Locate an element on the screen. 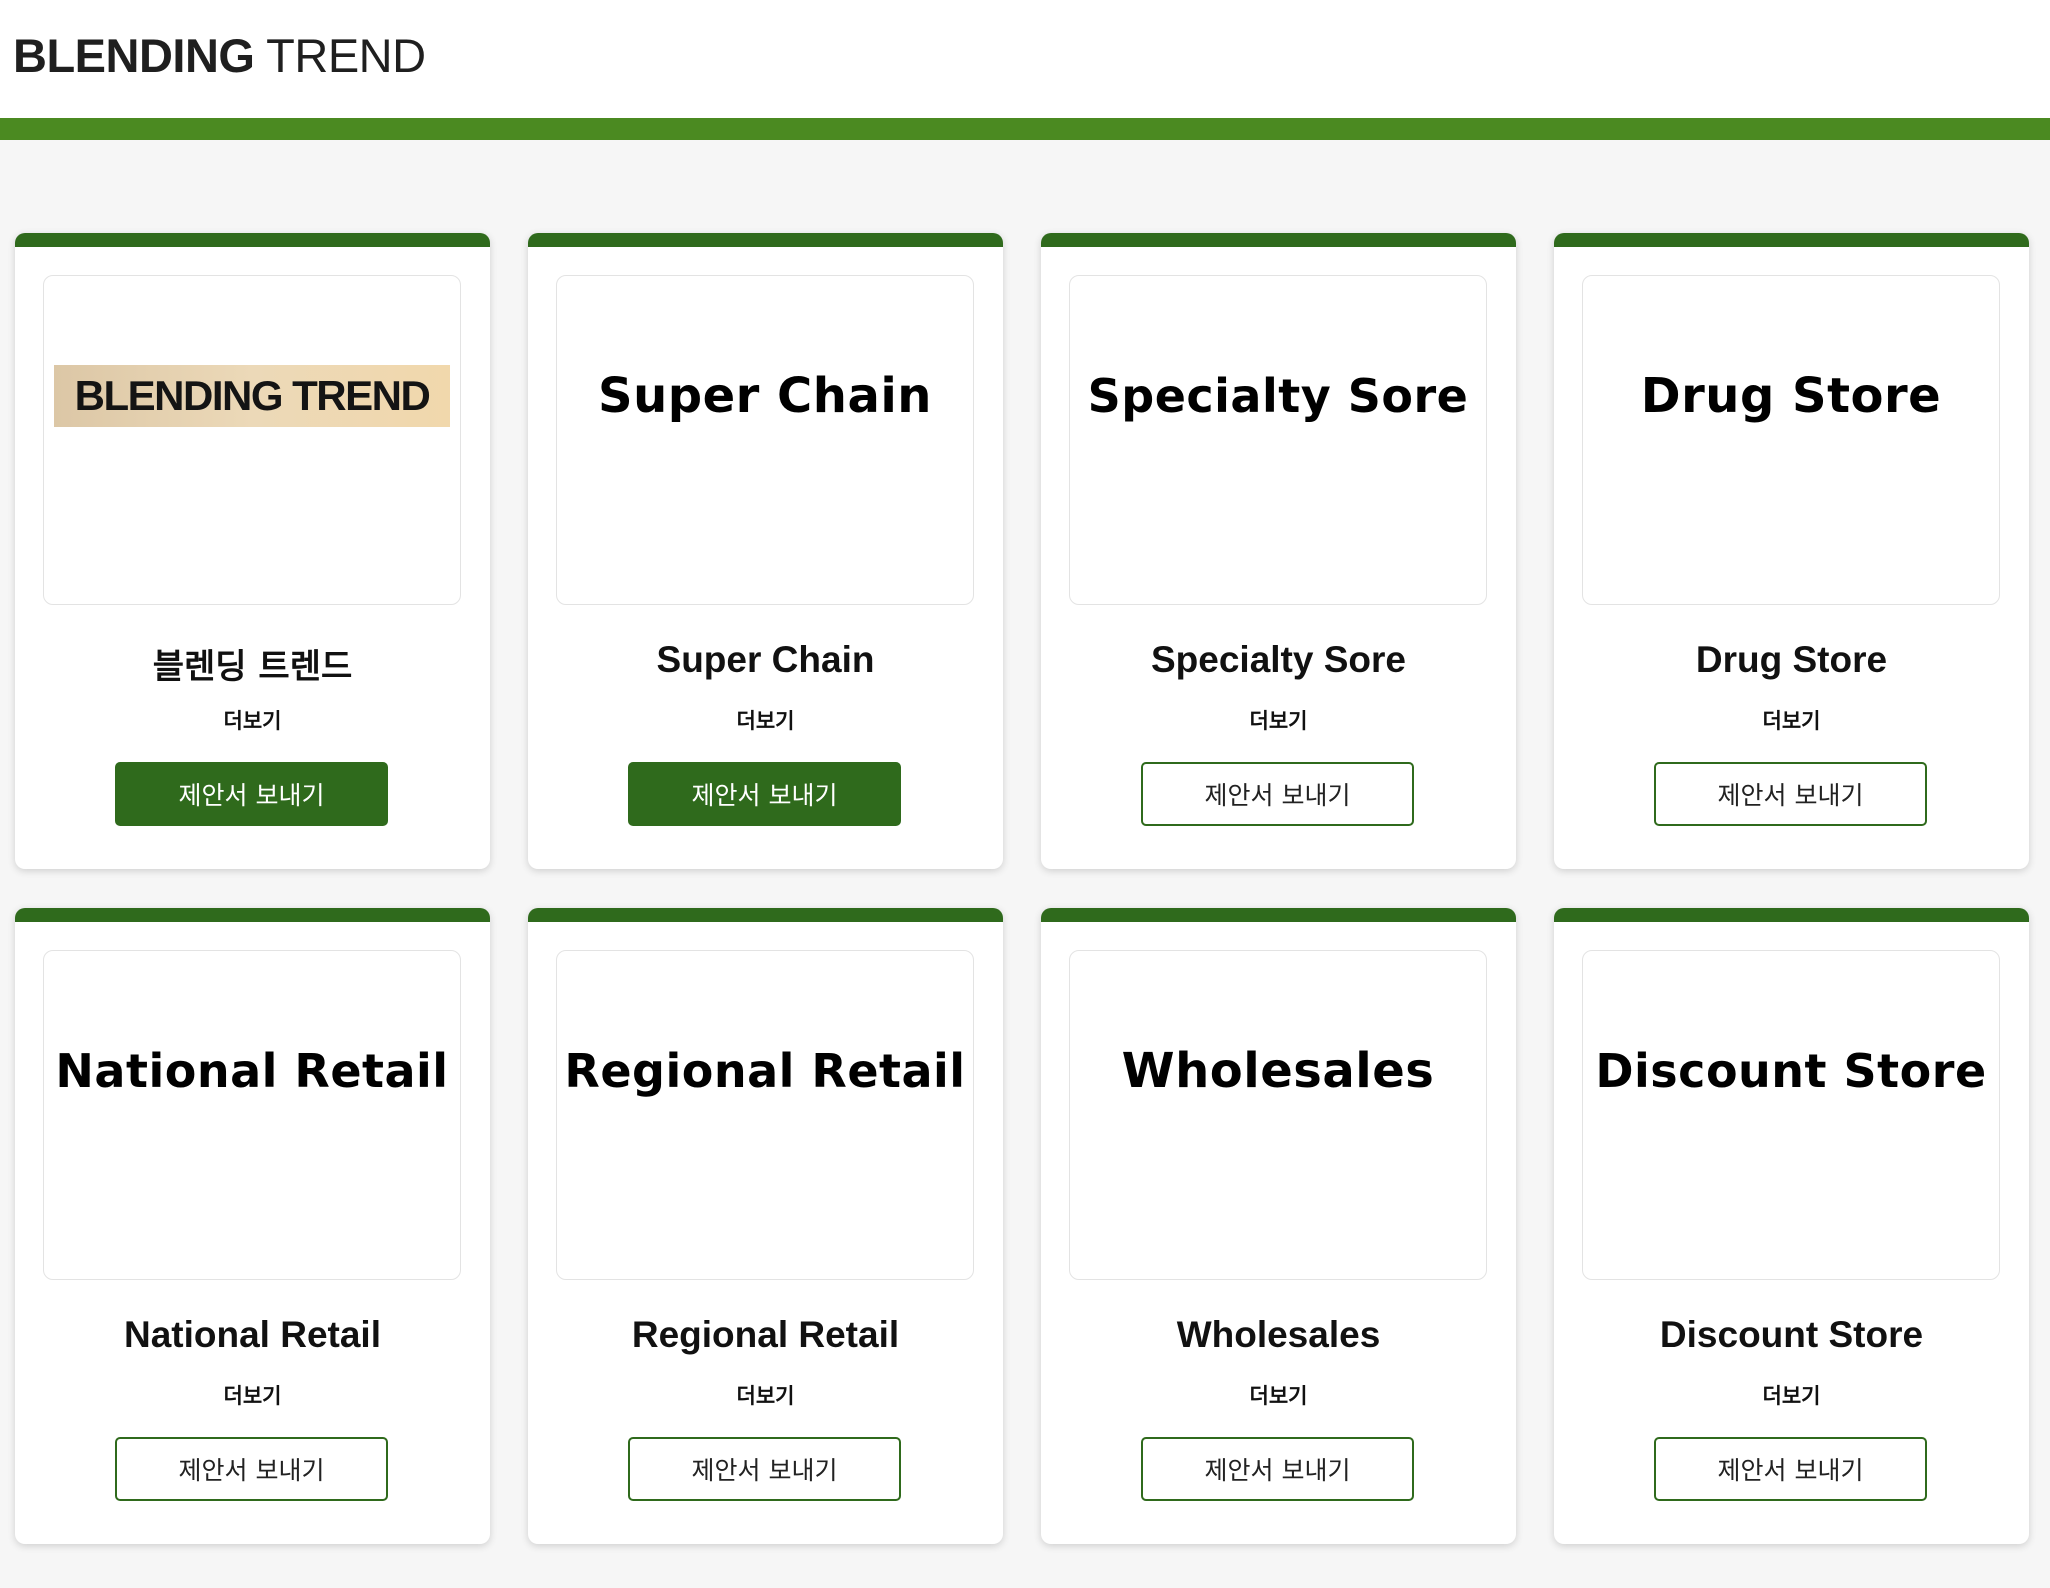  card-title: Wholesales is located at coordinates (1278, 1334).